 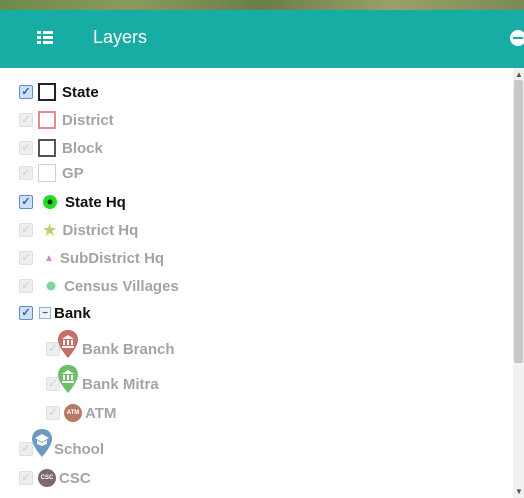 I want to click on layer-row-district: ✓ District, so click(x=66, y=120).